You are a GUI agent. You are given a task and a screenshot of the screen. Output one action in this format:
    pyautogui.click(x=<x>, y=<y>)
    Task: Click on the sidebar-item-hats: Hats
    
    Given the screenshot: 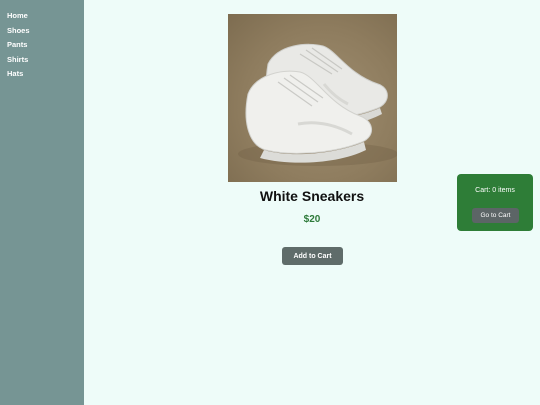 What is the action you would take?
    pyautogui.click(x=45, y=74)
    